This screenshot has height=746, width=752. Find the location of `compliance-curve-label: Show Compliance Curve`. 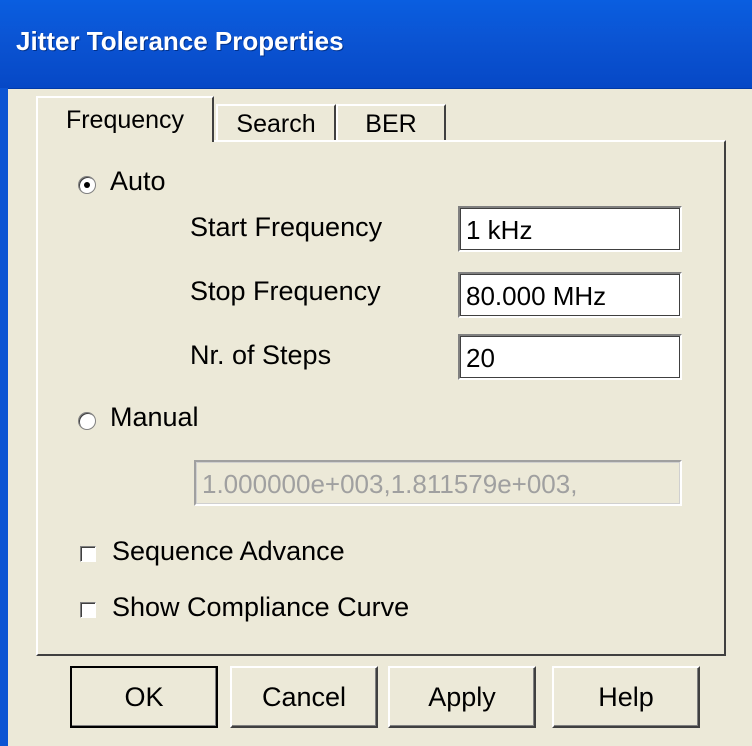

compliance-curve-label: Show Compliance Curve is located at coordinates (260, 607).